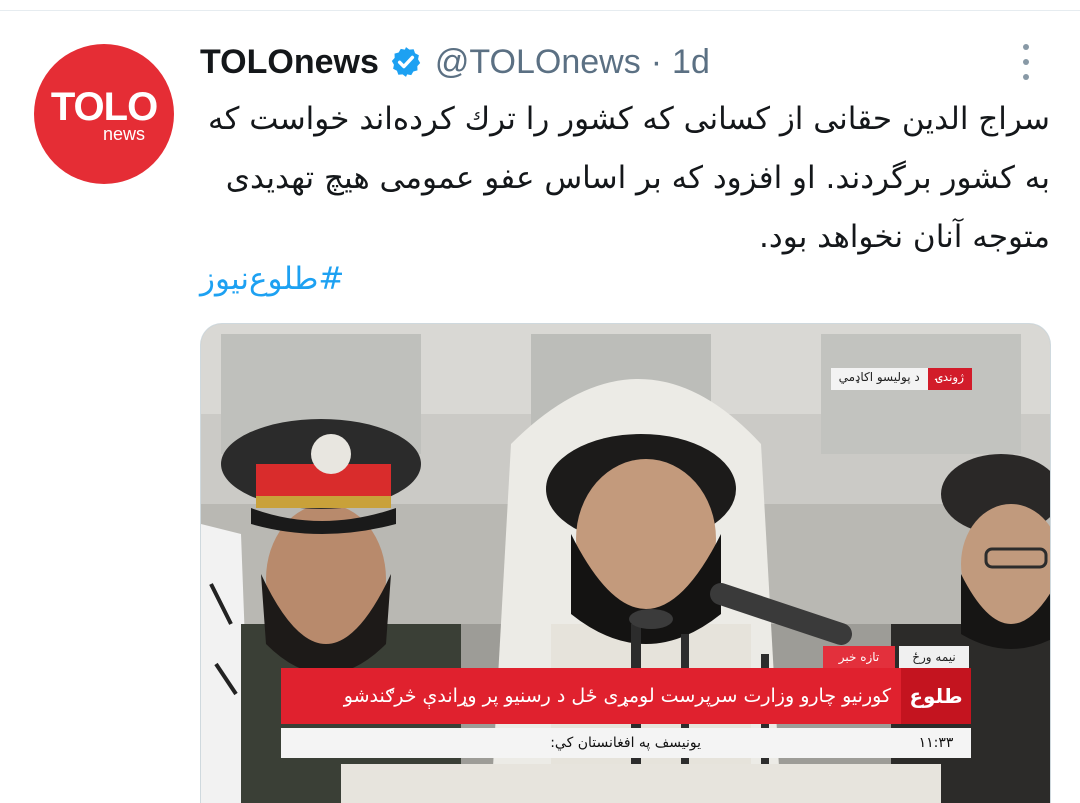 The width and height of the screenshot is (1080, 803). Describe the element at coordinates (936, 696) in the screenshot. I see `channel-logo: طلوع` at that location.